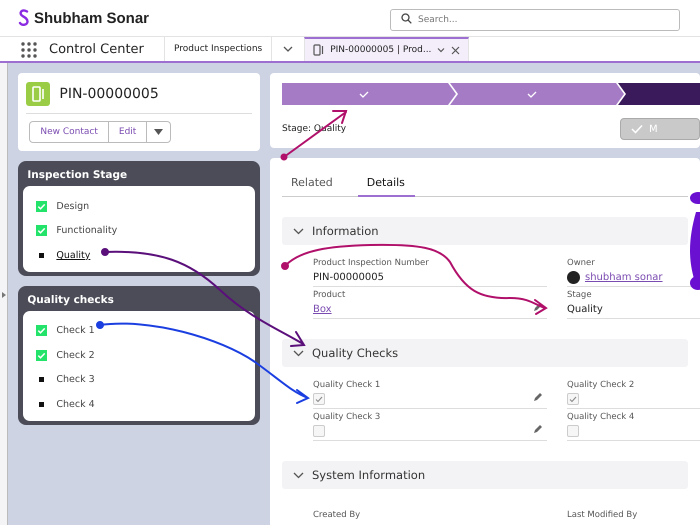  I want to click on checklist-item: Functionality, so click(87, 230).